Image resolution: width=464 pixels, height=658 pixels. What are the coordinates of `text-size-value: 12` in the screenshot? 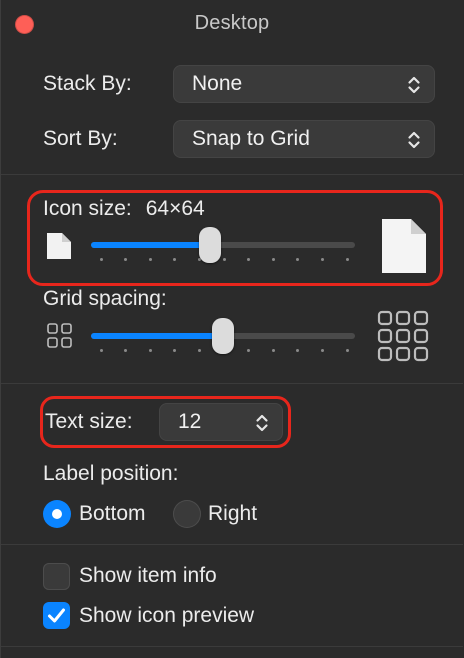 It's located at (190, 421).